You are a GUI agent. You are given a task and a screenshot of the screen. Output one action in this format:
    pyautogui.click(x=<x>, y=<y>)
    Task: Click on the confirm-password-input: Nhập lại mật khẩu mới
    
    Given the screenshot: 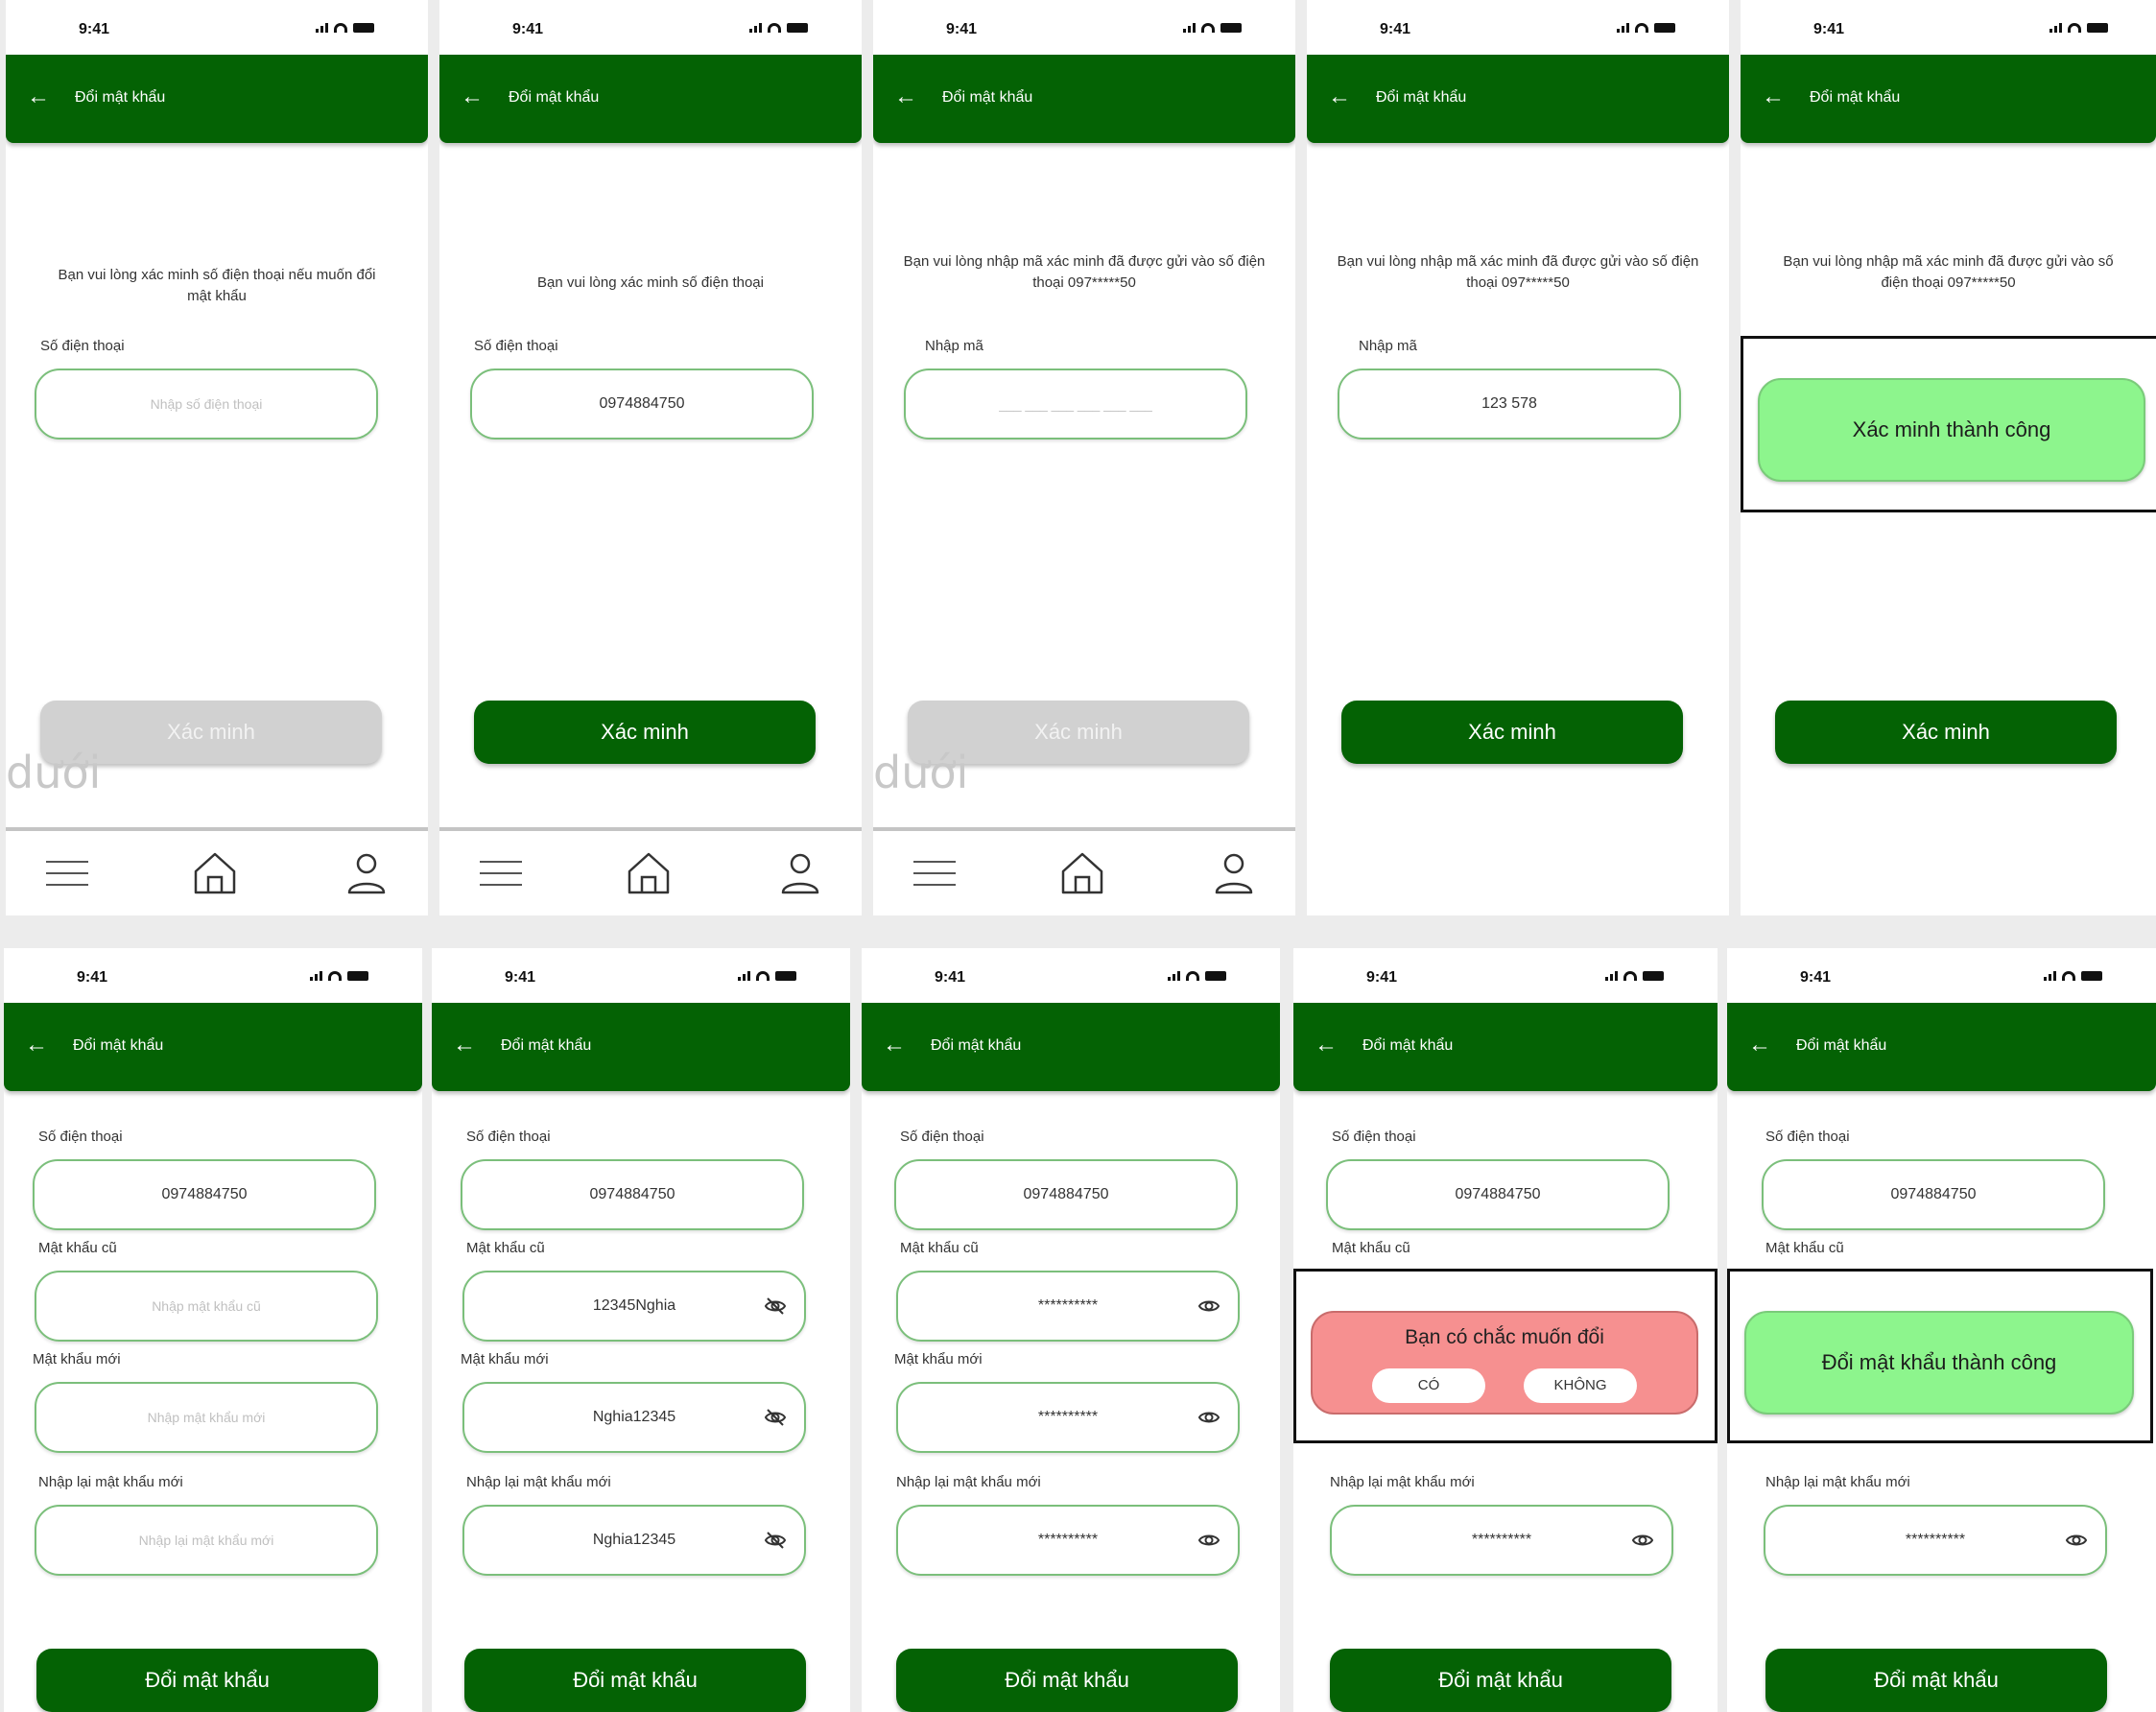 What is the action you would take?
    pyautogui.click(x=206, y=1541)
    